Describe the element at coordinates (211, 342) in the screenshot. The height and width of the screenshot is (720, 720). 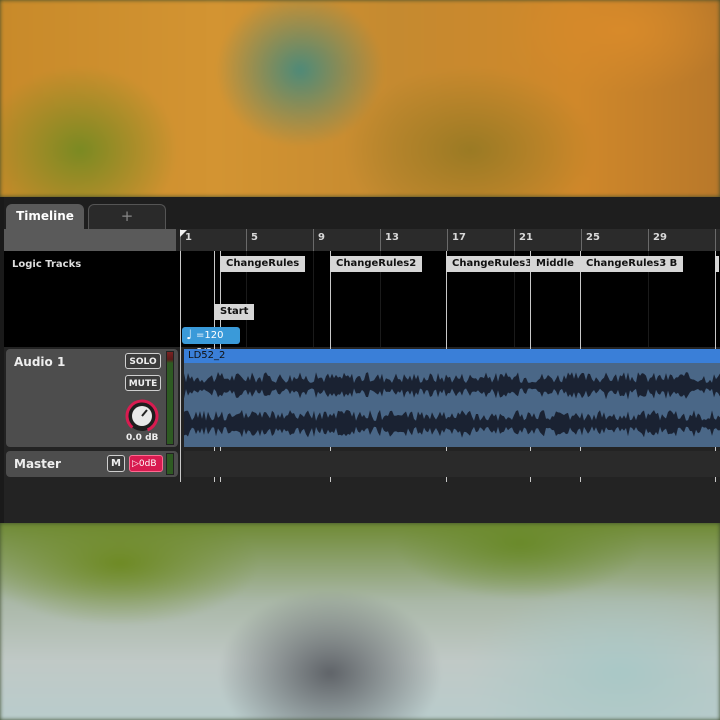
I see `tempo-marker: ♩ =120 8/8` at that location.